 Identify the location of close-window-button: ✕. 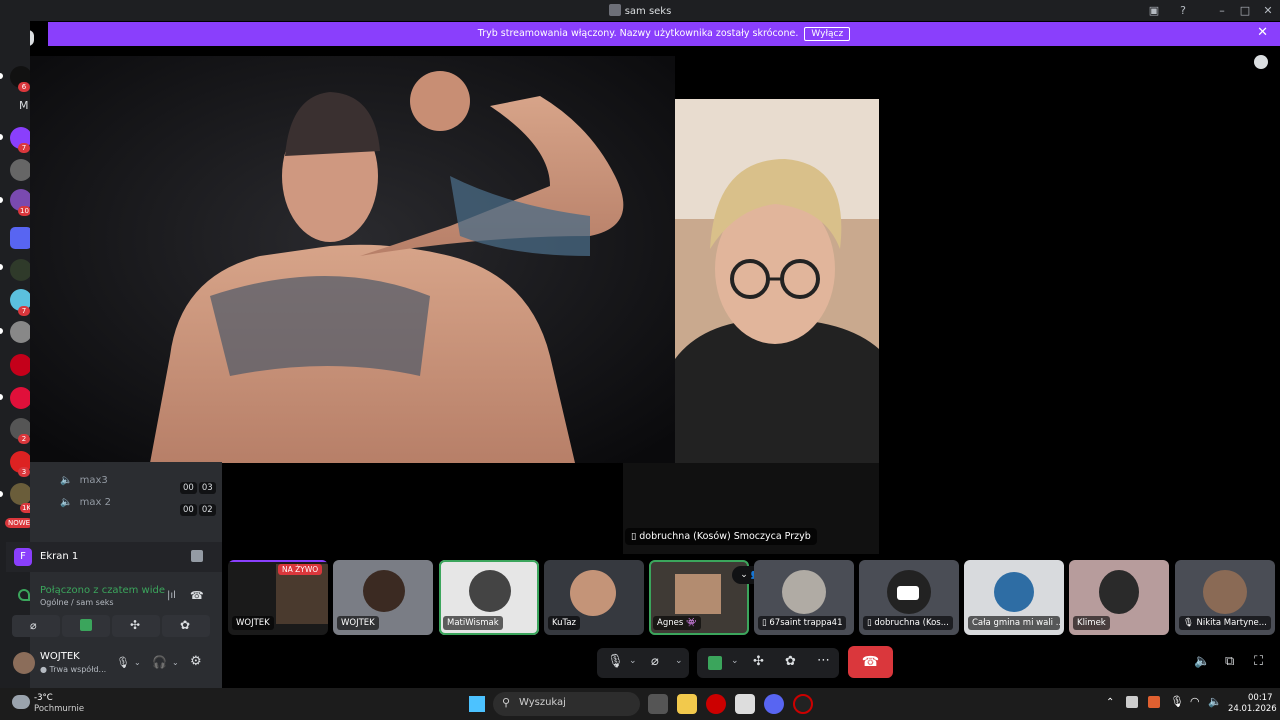
(1268, 10).